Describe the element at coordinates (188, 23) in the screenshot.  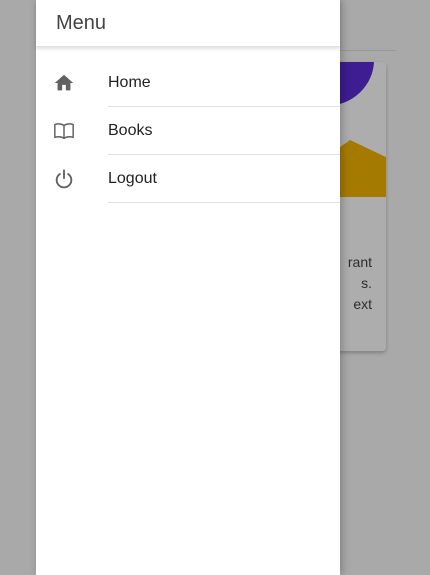
I see `drawer-title: Menu` at that location.